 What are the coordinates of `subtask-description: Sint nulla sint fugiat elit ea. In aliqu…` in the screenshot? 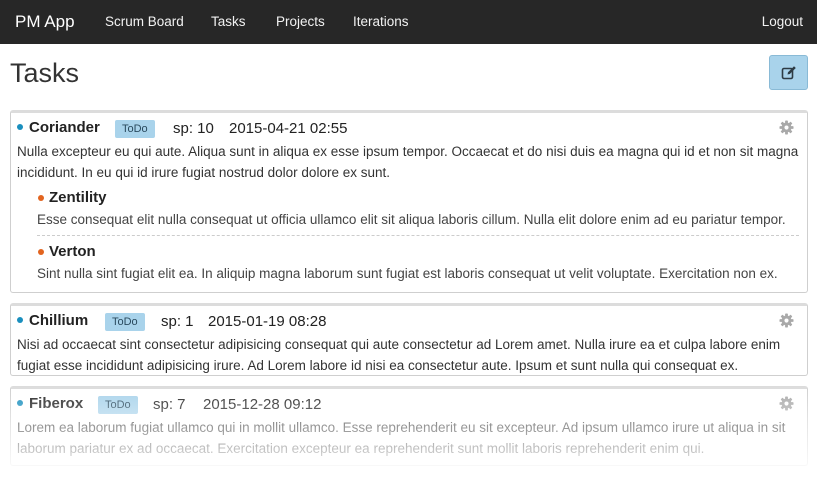 It's located at (407, 273).